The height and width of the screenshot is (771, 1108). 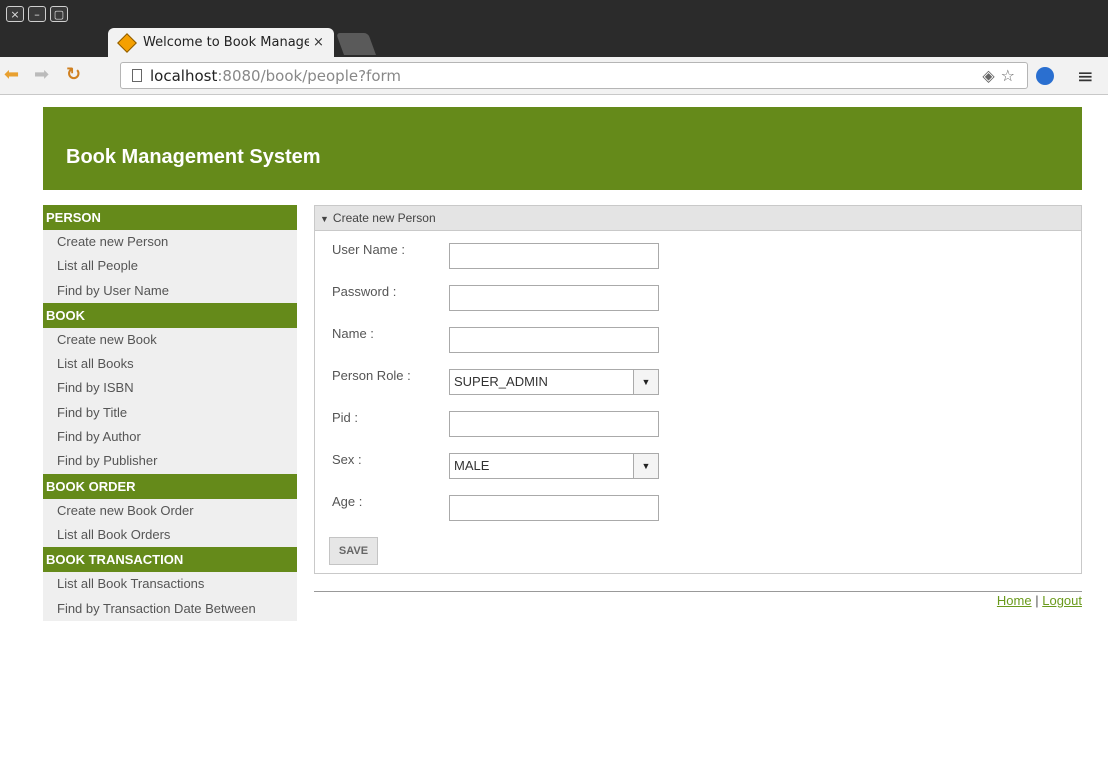 I want to click on reload-icon: ↻, so click(x=73, y=75).